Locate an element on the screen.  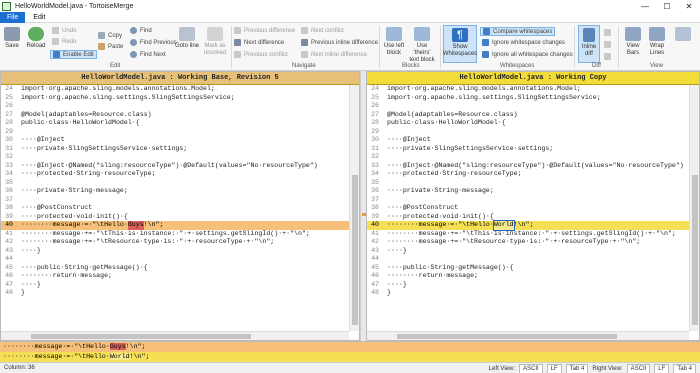
use-theirs-block-button: Use 'theirs' text block is located at coordinates (422, 45).